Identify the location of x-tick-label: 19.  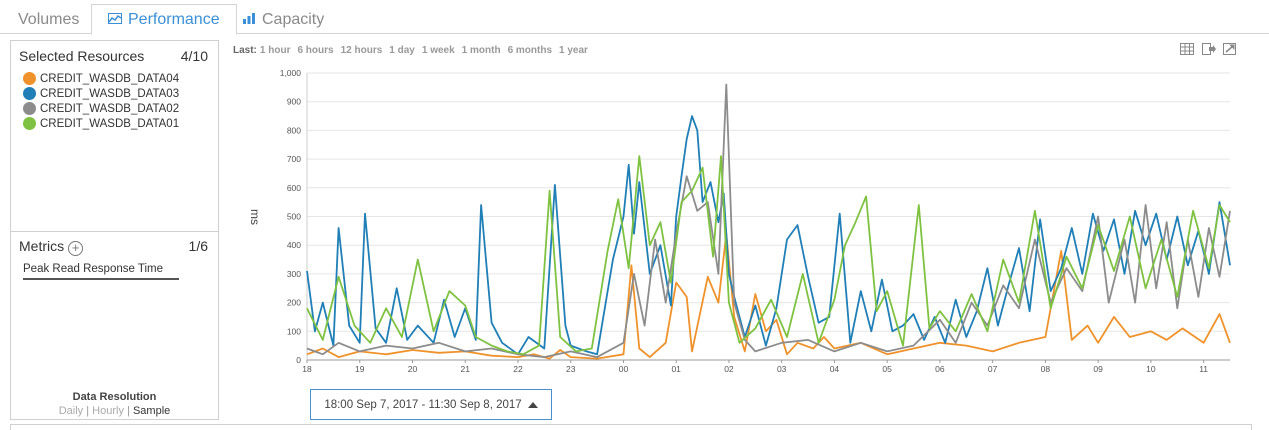
(360, 369).